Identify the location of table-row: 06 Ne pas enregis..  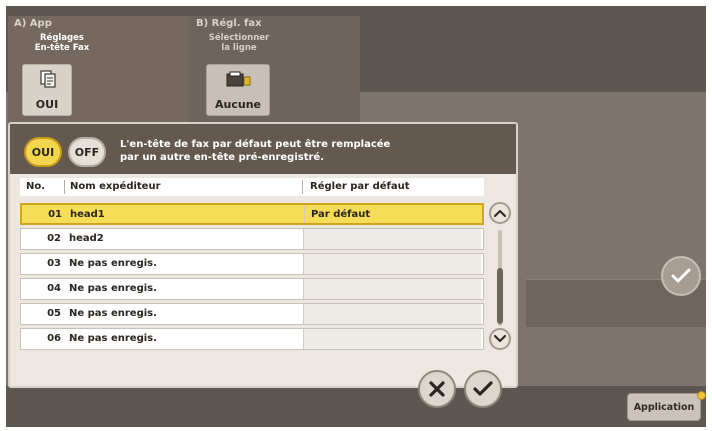
(252, 339).